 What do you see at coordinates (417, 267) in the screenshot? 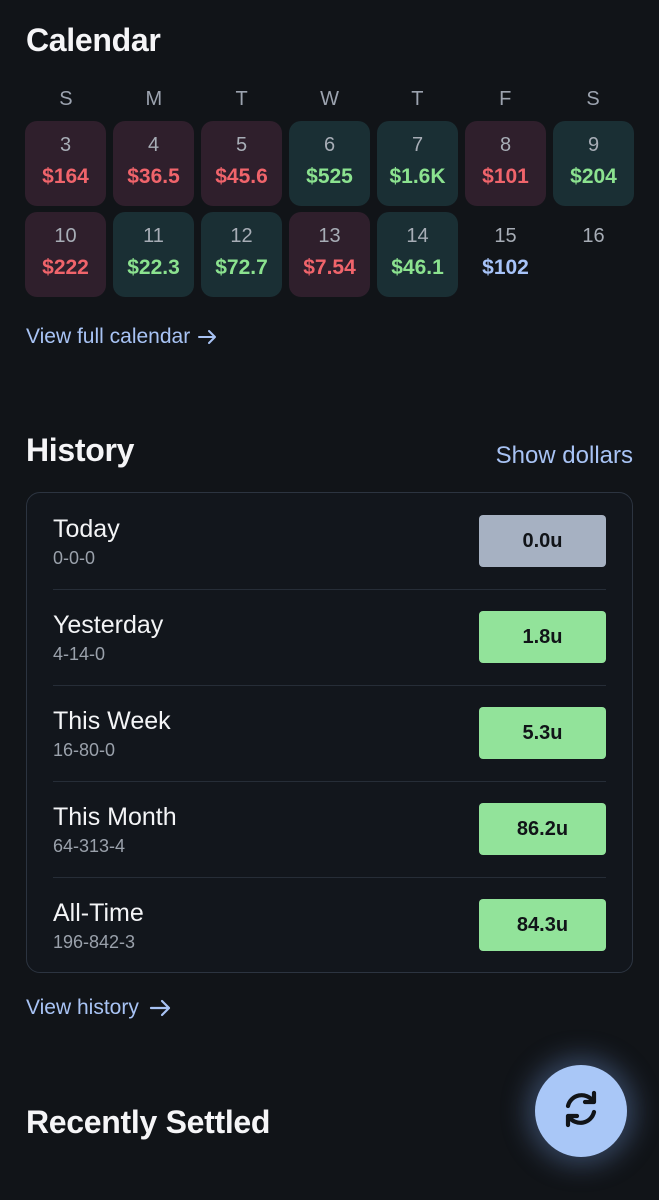
I see `day-amount: $46.1` at bounding box center [417, 267].